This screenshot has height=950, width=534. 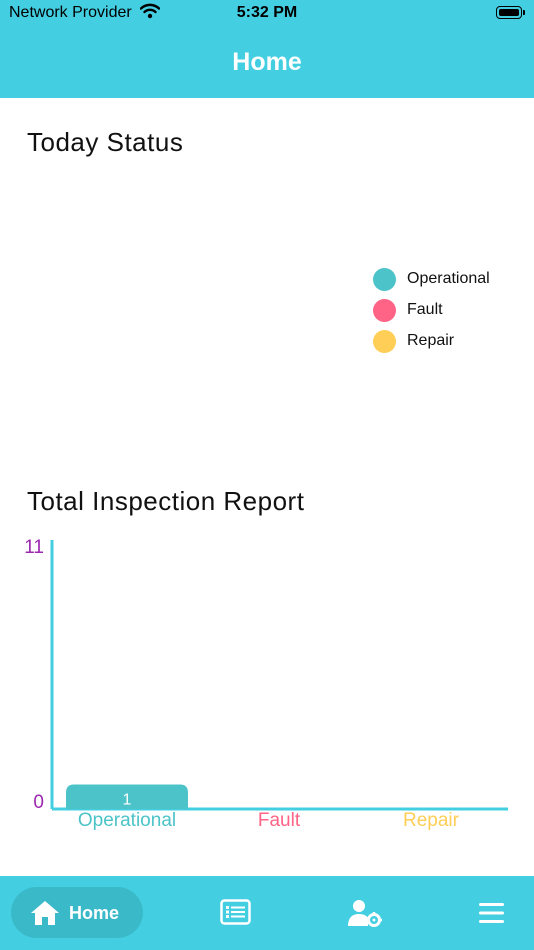 I want to click on tab-bar: Home, so click(x=267, y=913).